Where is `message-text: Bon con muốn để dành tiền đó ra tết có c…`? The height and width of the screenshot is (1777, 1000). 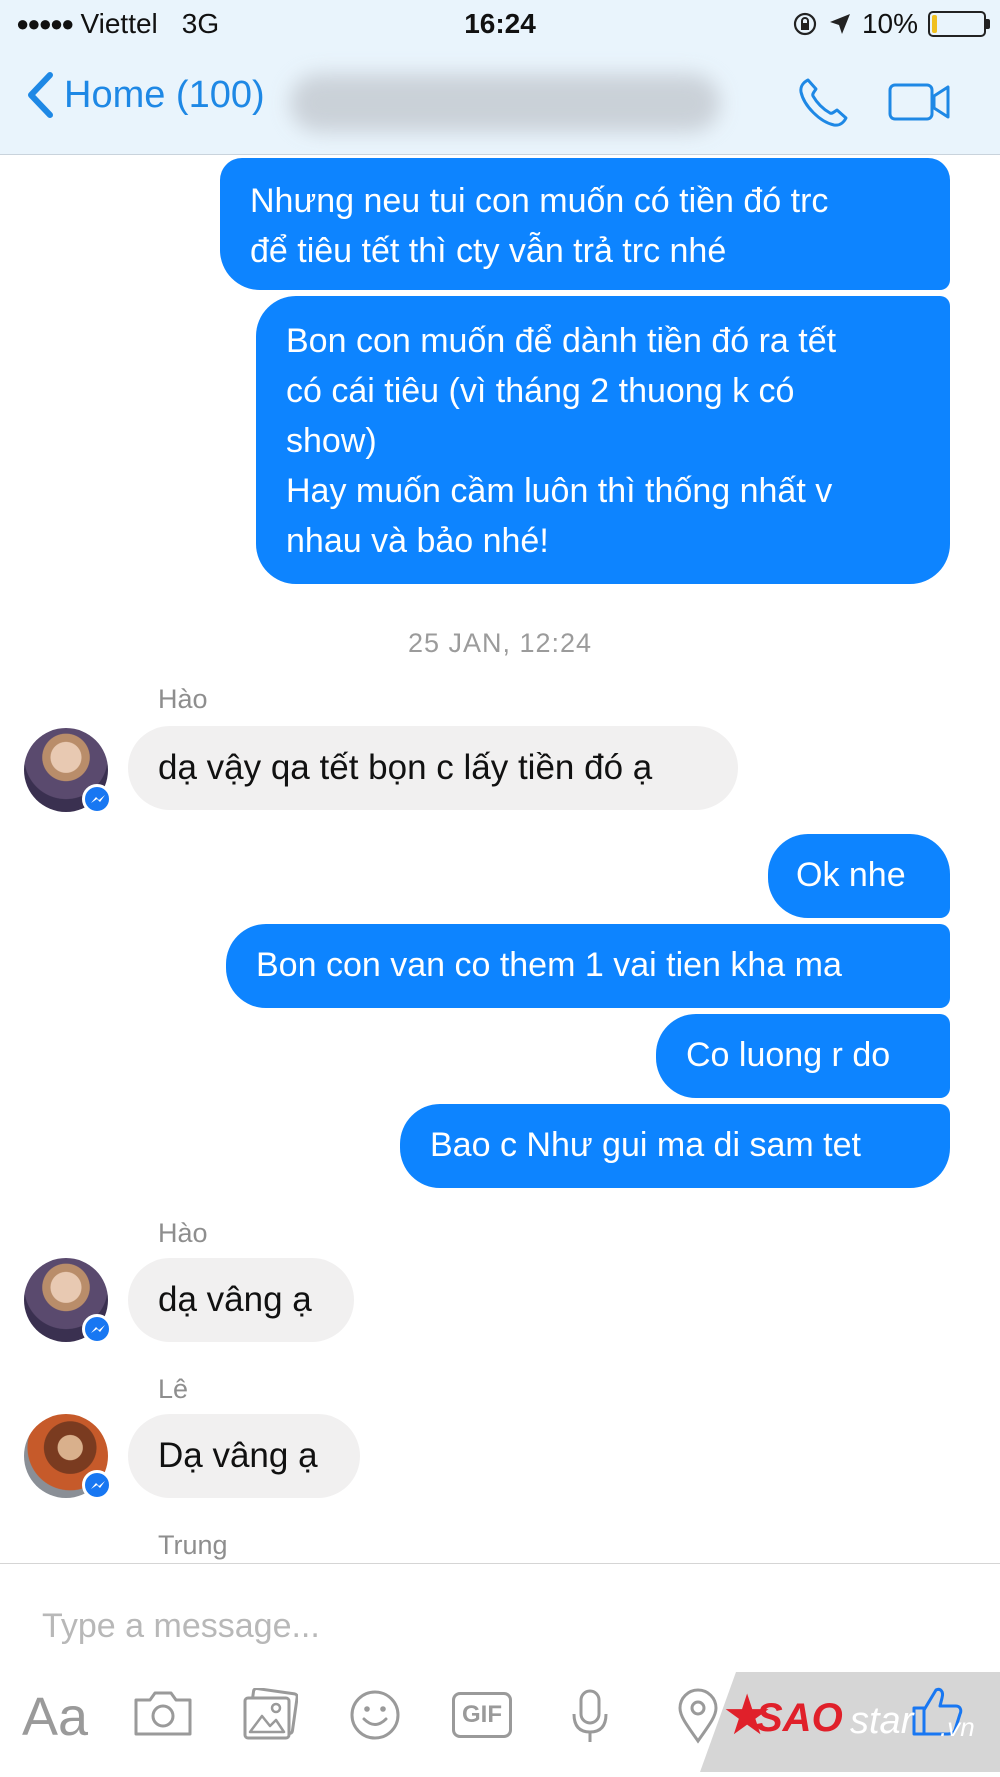
message-text: Bon con muốn để dành tiền đó ra tết có c… is located at coordinates (561, 441).